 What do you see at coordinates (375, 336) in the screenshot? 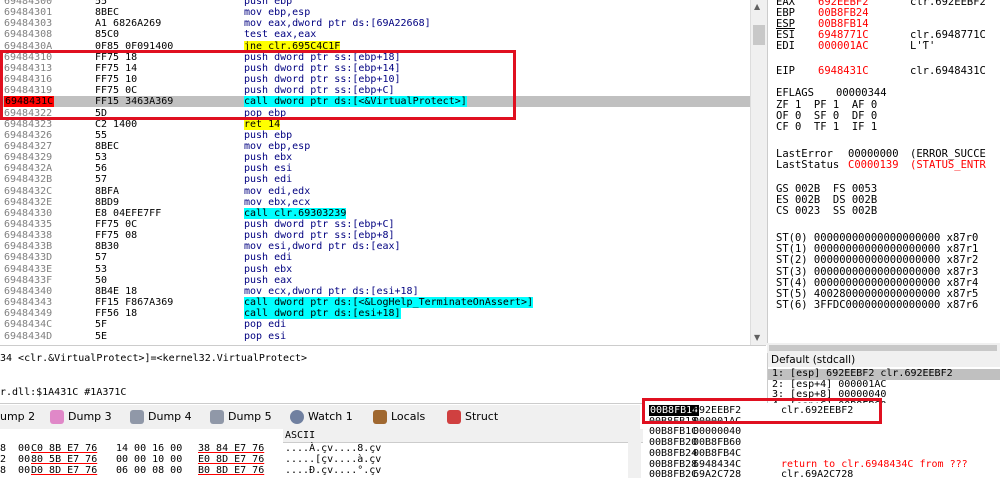
I see `disasm-row: 6948434D 5E pop esi` at bounding box center [375, 336].